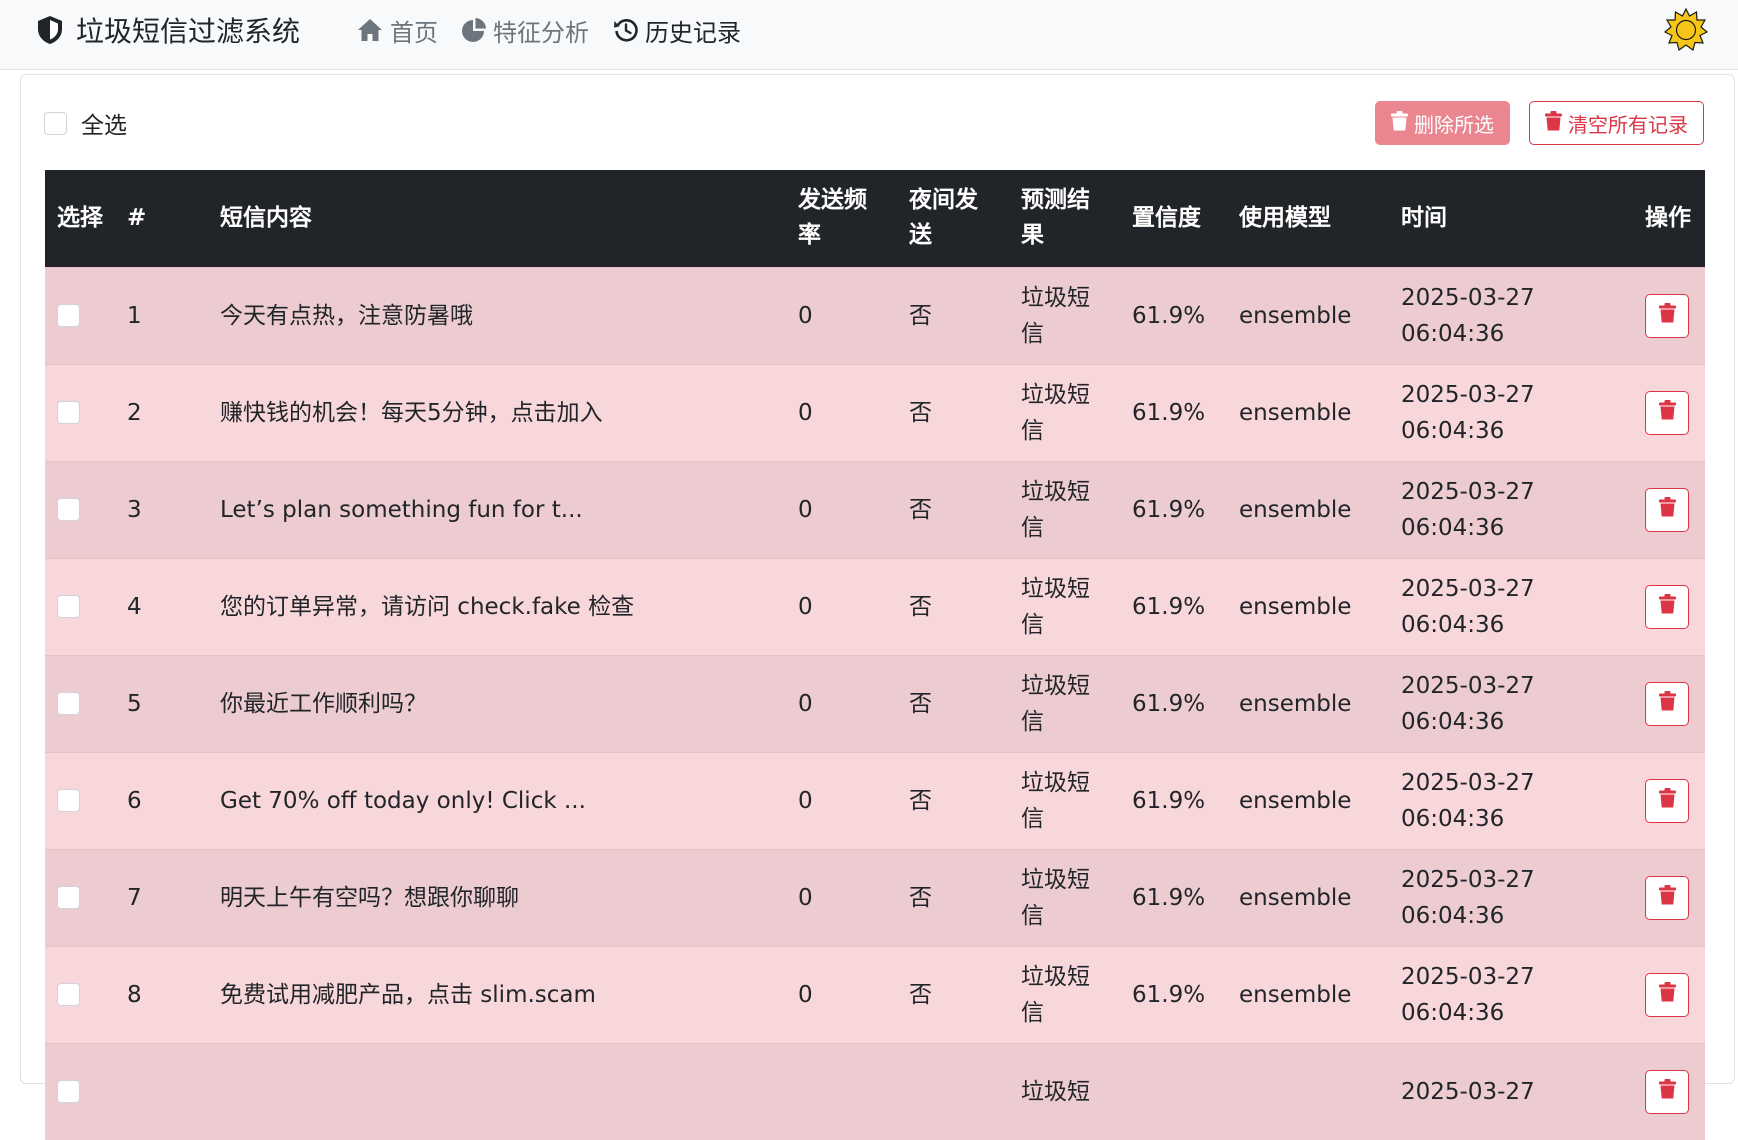  I want to click on row-time: 2025-03-27, so click(1511, 1091).